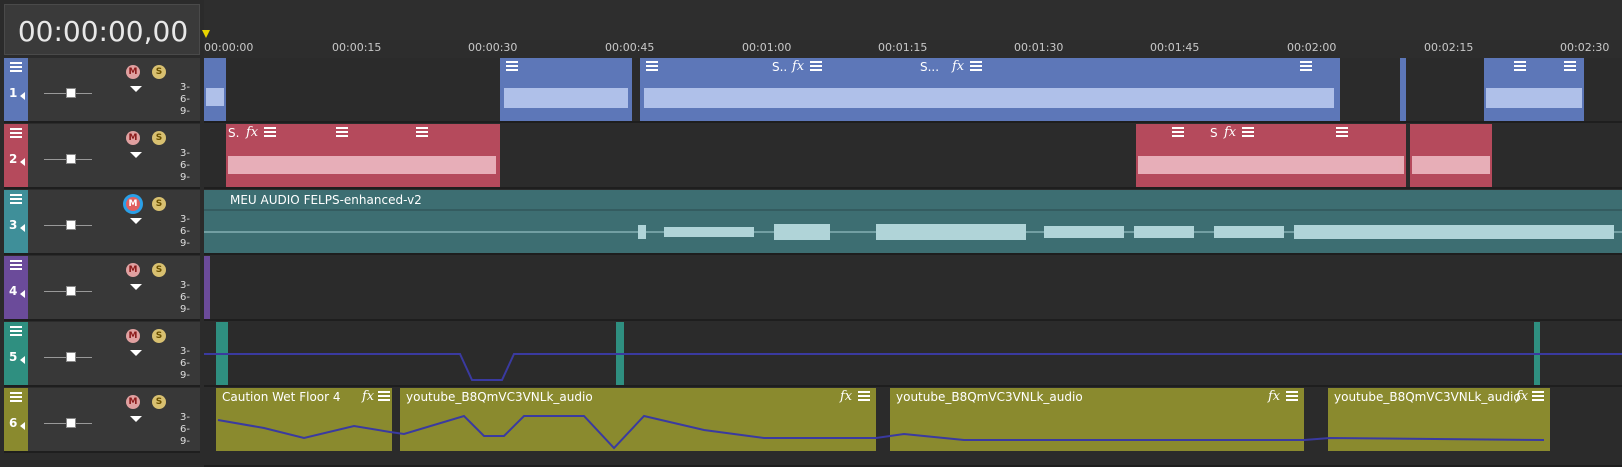 The height and width of the screenshot is (467, 1622). I want to click on ruler-label: 00:00:00, so click(229, 47).